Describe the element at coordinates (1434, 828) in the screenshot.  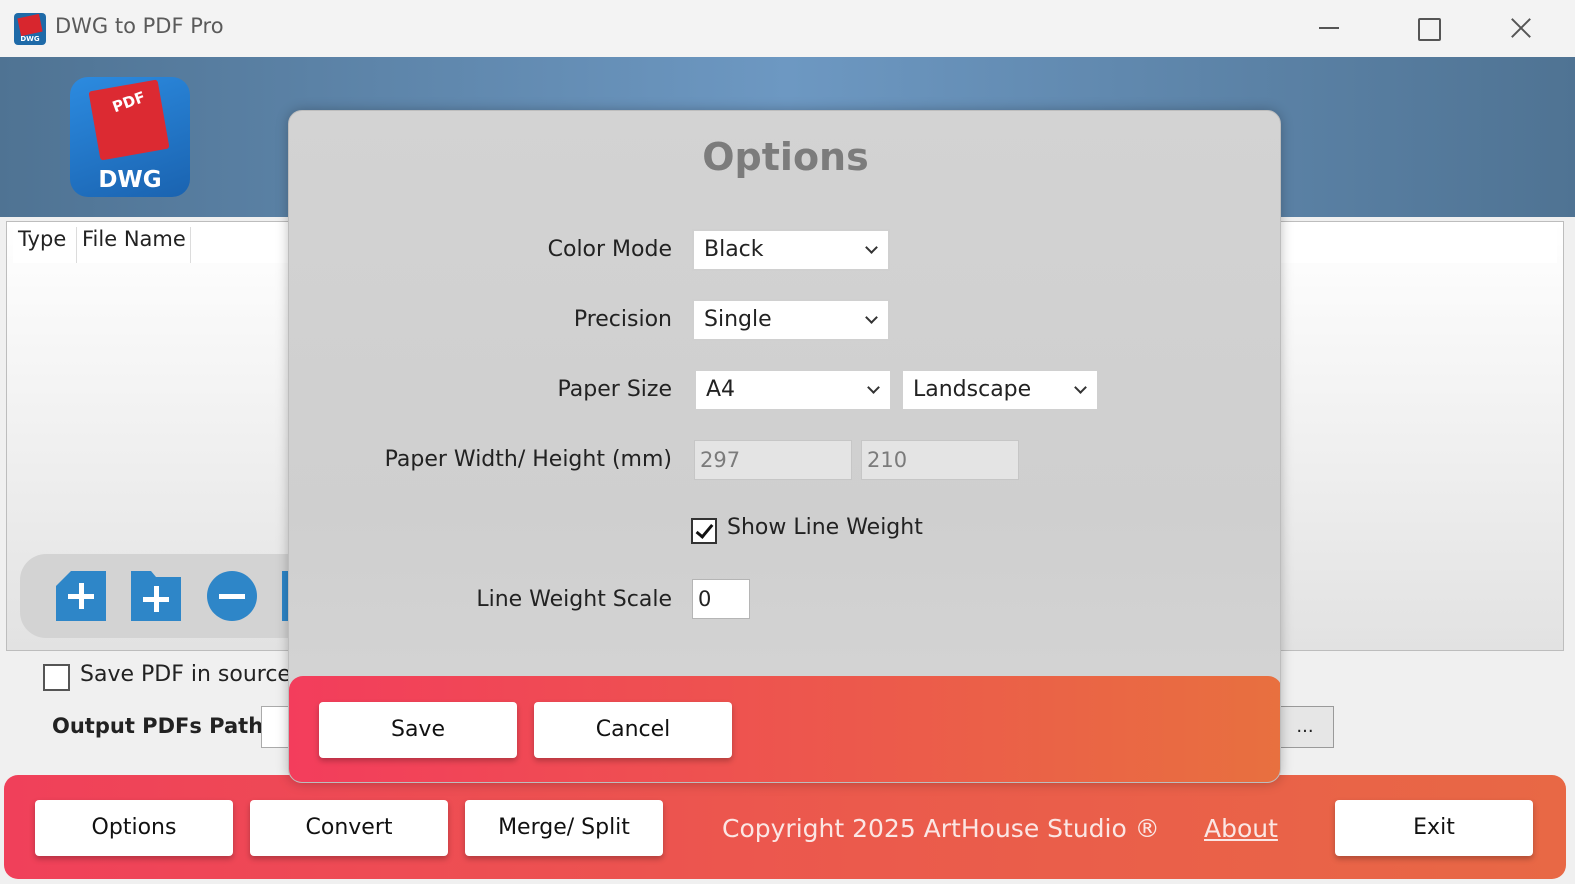
I see `exit-button: Exit` at that location.